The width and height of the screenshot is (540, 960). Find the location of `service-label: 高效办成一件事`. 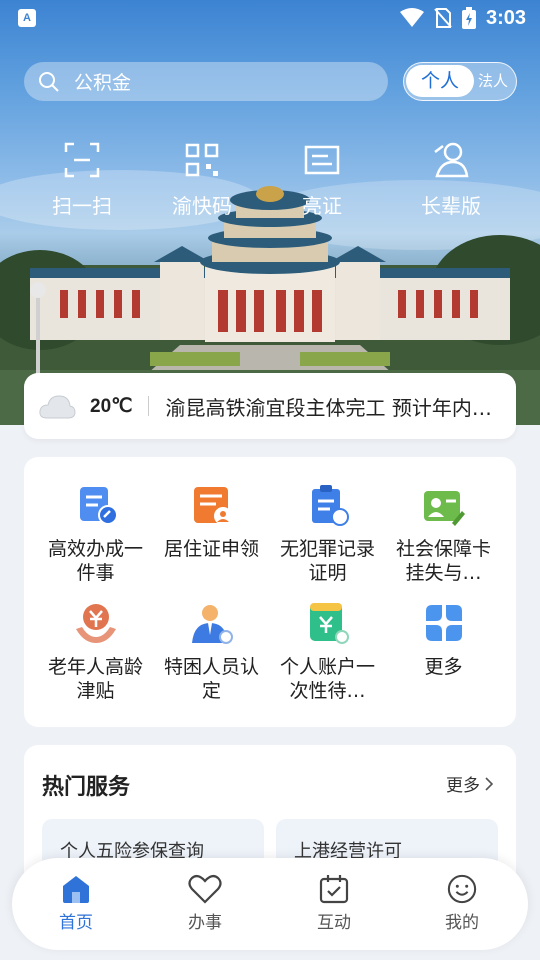

service-label: 高效办成一件事 is located at coordinates (95, 561).